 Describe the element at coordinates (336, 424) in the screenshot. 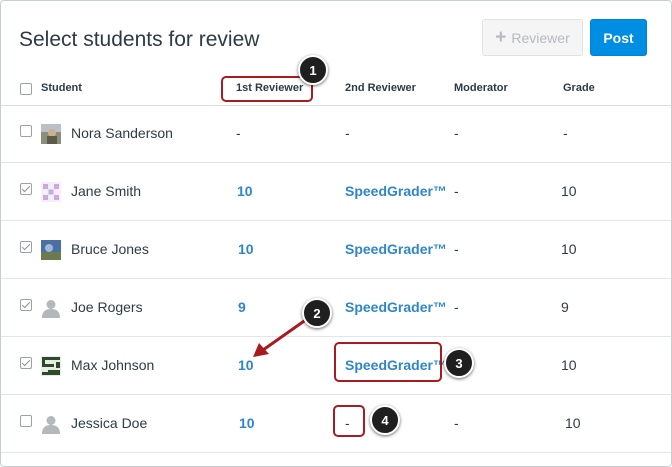

I see `table-row: Jessica Doe 10 - - 10` at that location.